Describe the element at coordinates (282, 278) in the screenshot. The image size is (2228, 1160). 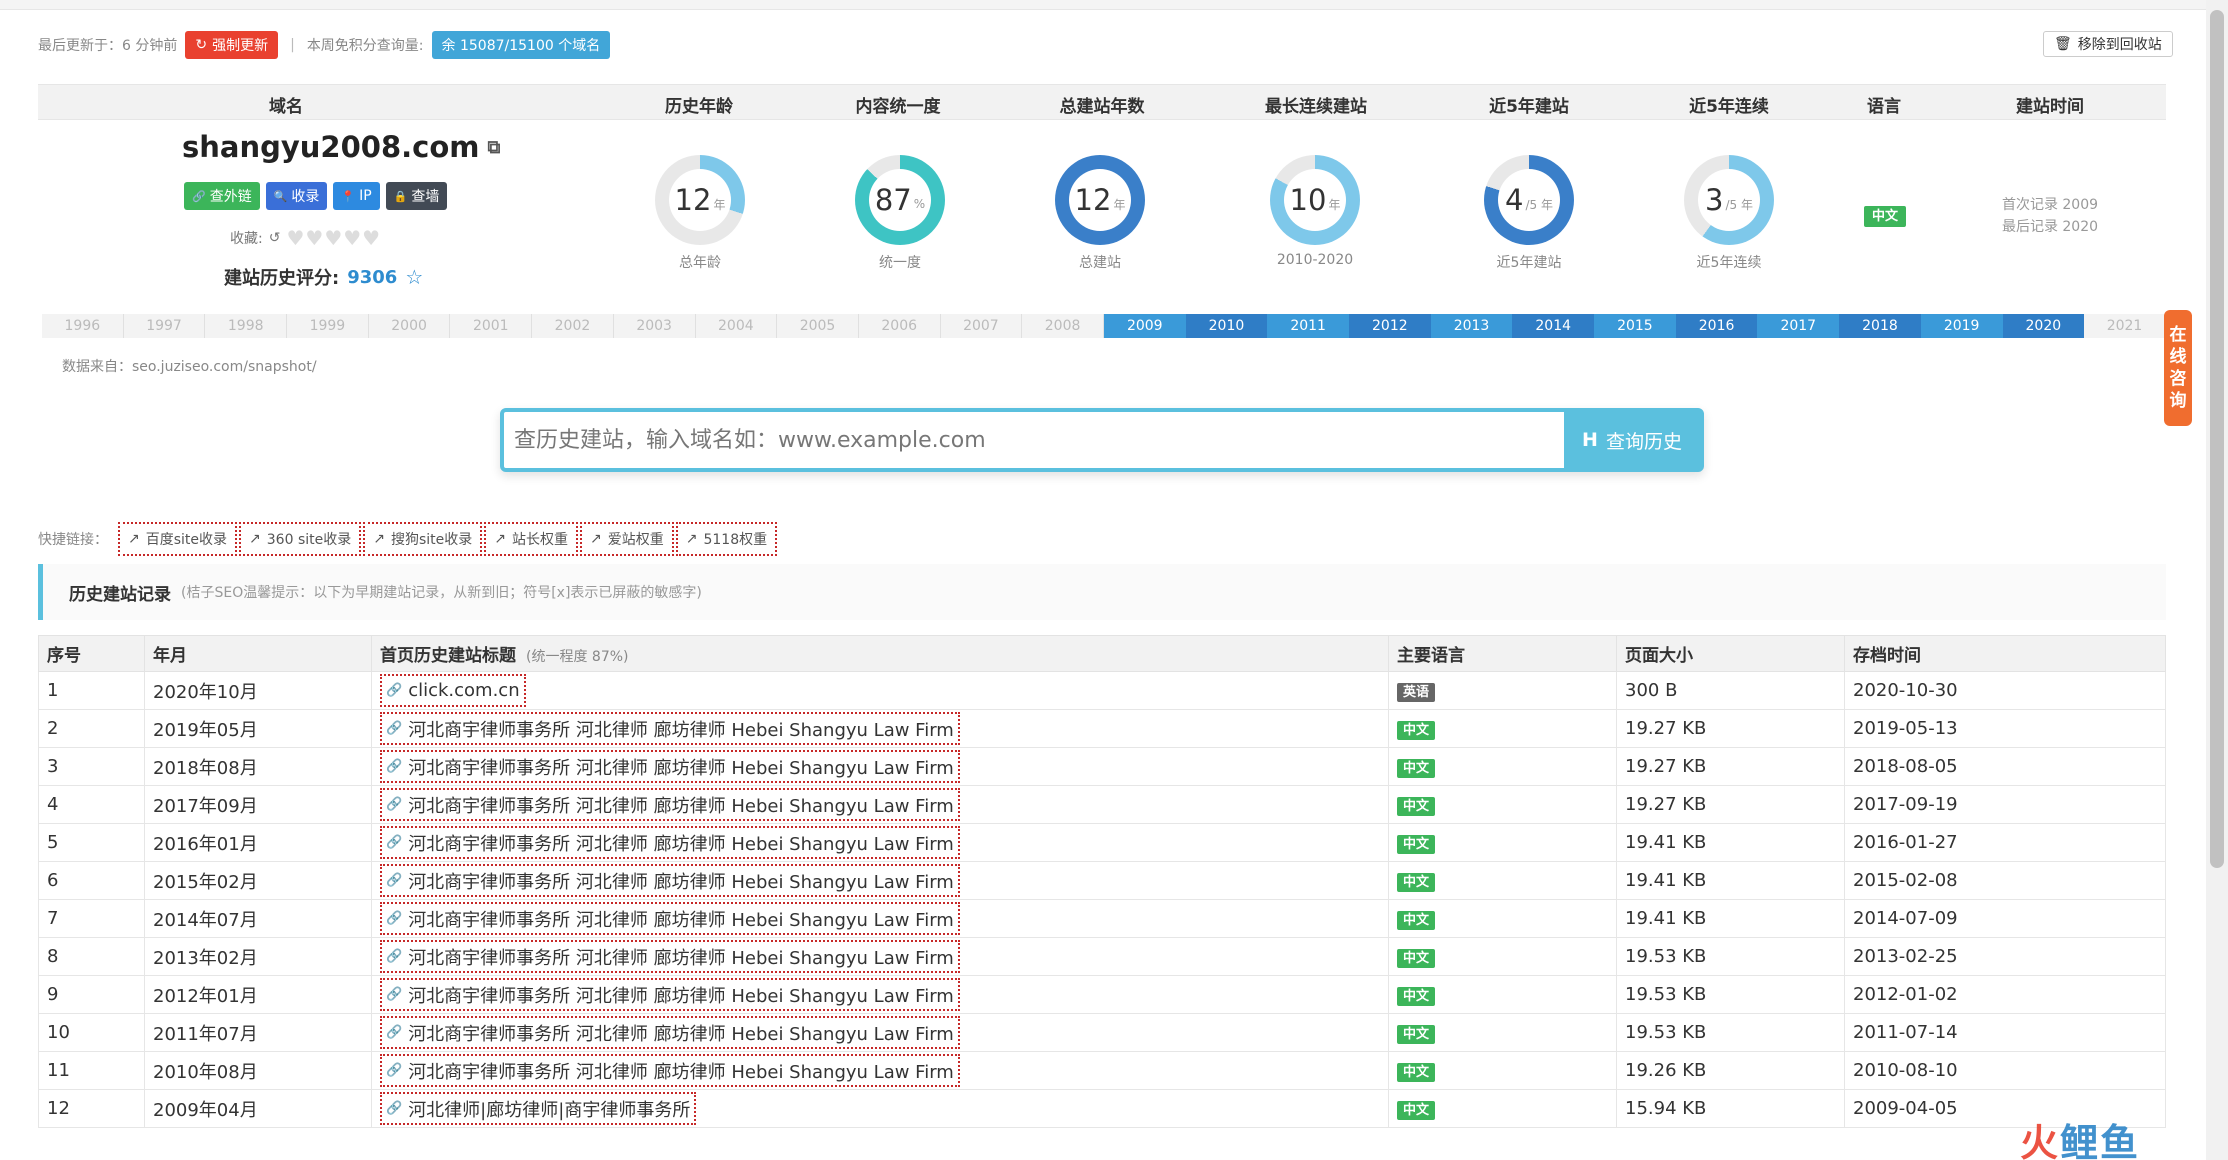
I see `score-label: 建站历史评分:` at that location.